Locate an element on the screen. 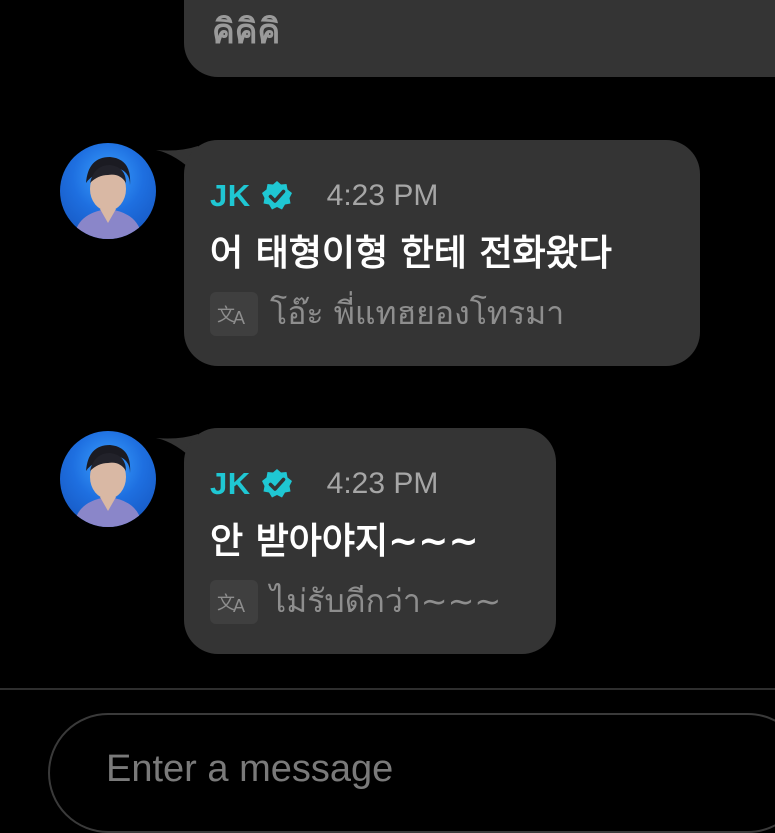  message-composer is located at coordinates (411, 773).